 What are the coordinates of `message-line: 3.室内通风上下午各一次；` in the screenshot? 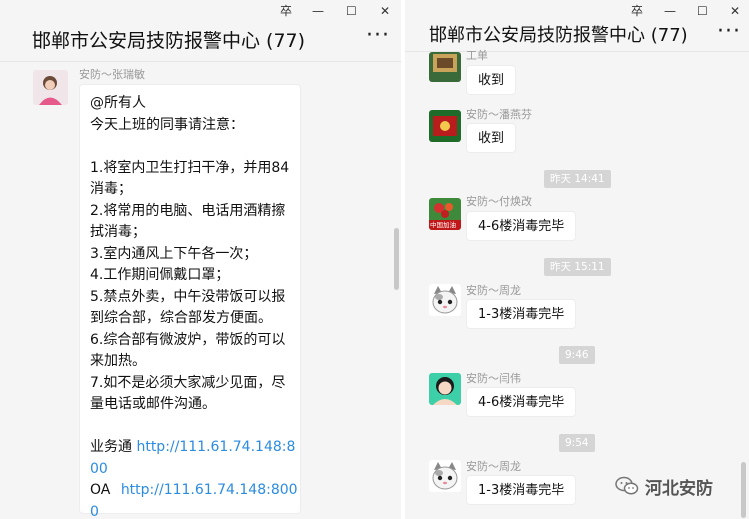 It's located at (174, 253).